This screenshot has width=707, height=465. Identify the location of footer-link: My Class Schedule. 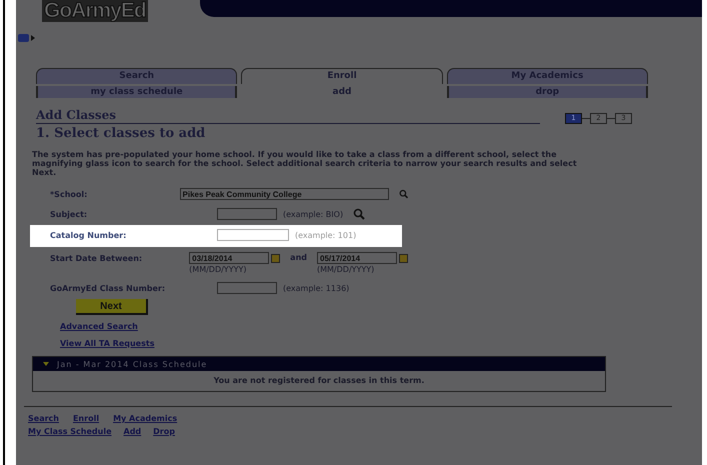
(70, 431).